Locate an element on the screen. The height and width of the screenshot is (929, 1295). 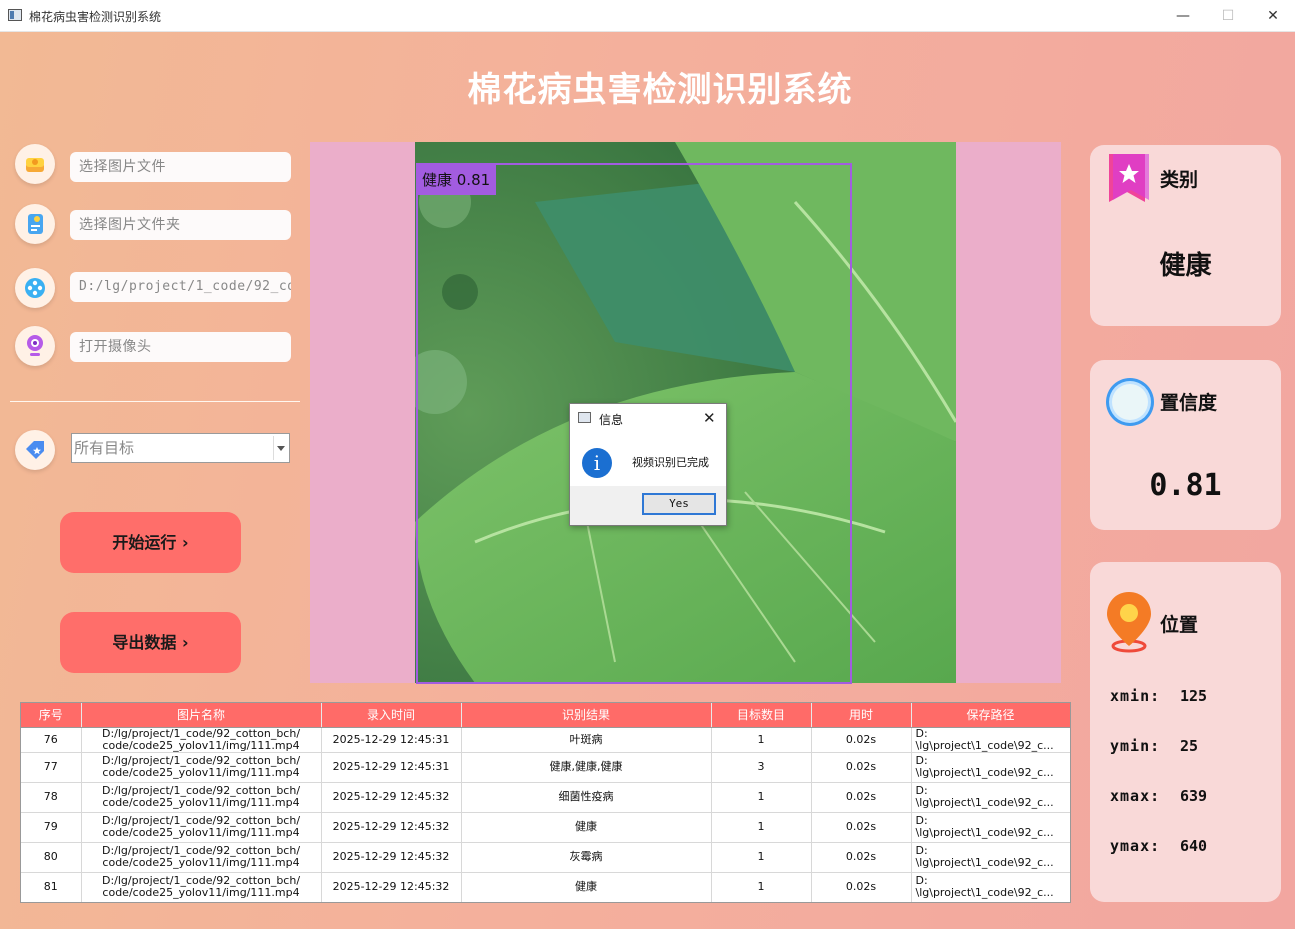
xmax-label: xmax: is located at coordinates (1135, 796).